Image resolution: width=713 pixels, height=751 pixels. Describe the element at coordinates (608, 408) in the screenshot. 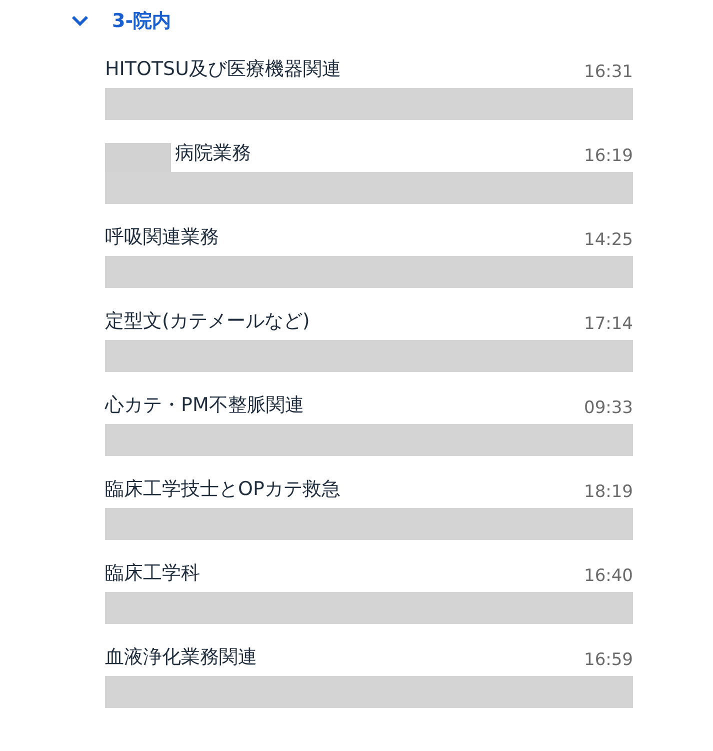

I see `chat-time: 09:33` at that location.